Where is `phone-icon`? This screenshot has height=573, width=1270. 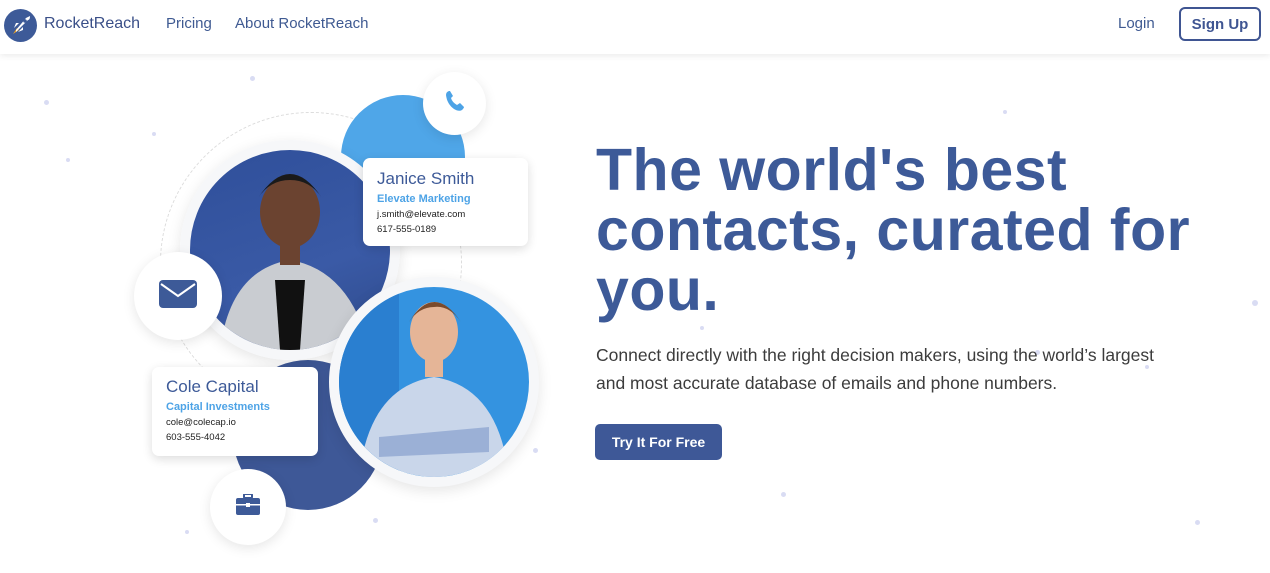 phone-icon is located at coordinates (455, 103).